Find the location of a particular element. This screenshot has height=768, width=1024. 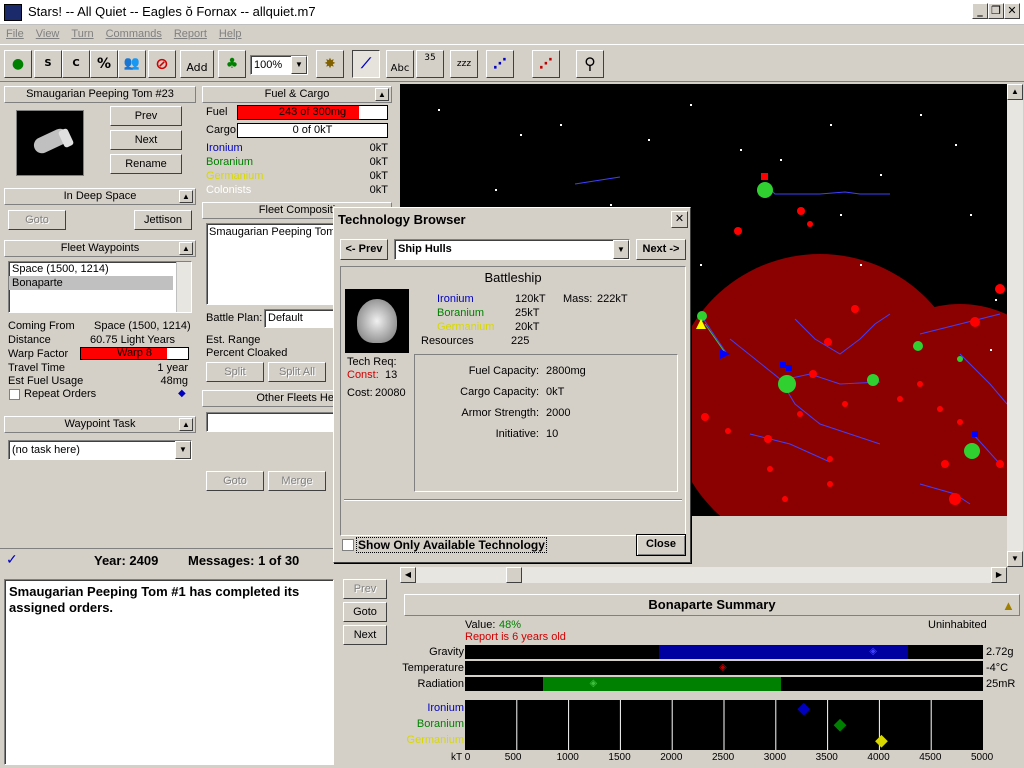

menu-turn: Turn is located at coordinates (82, 34).